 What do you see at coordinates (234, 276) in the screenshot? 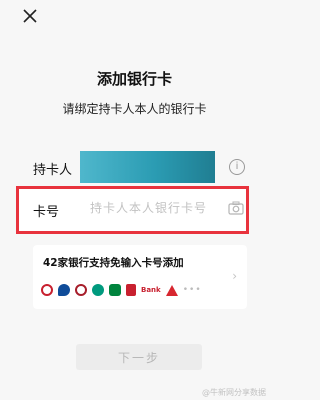
I see `chevron-right-icon: ›` at bounding box center [234, 276].